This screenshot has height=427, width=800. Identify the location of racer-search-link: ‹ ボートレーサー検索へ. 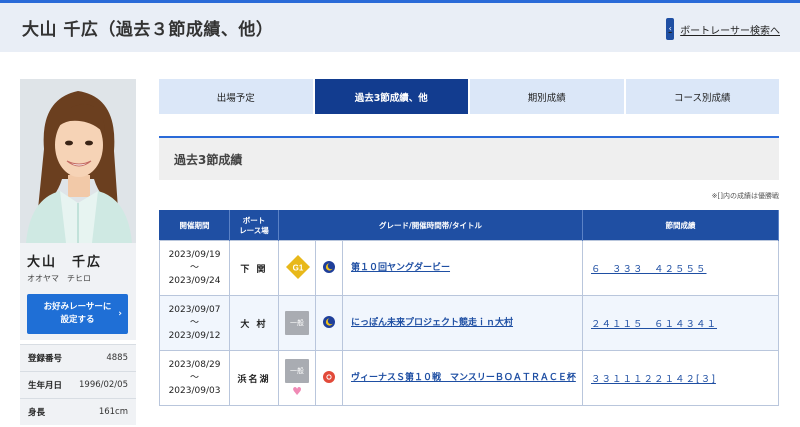
(723, 29).